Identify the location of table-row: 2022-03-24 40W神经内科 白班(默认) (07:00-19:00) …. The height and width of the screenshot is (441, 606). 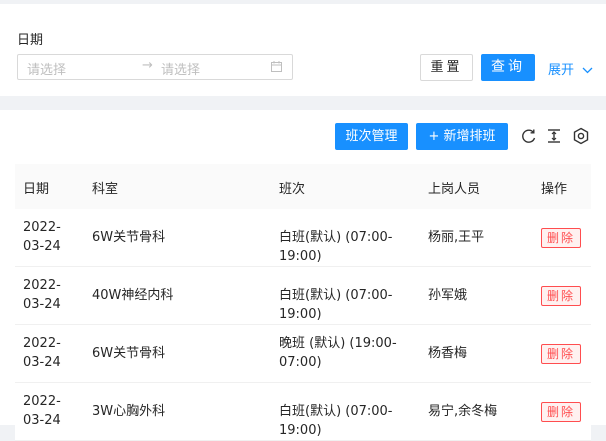
(303, 296).